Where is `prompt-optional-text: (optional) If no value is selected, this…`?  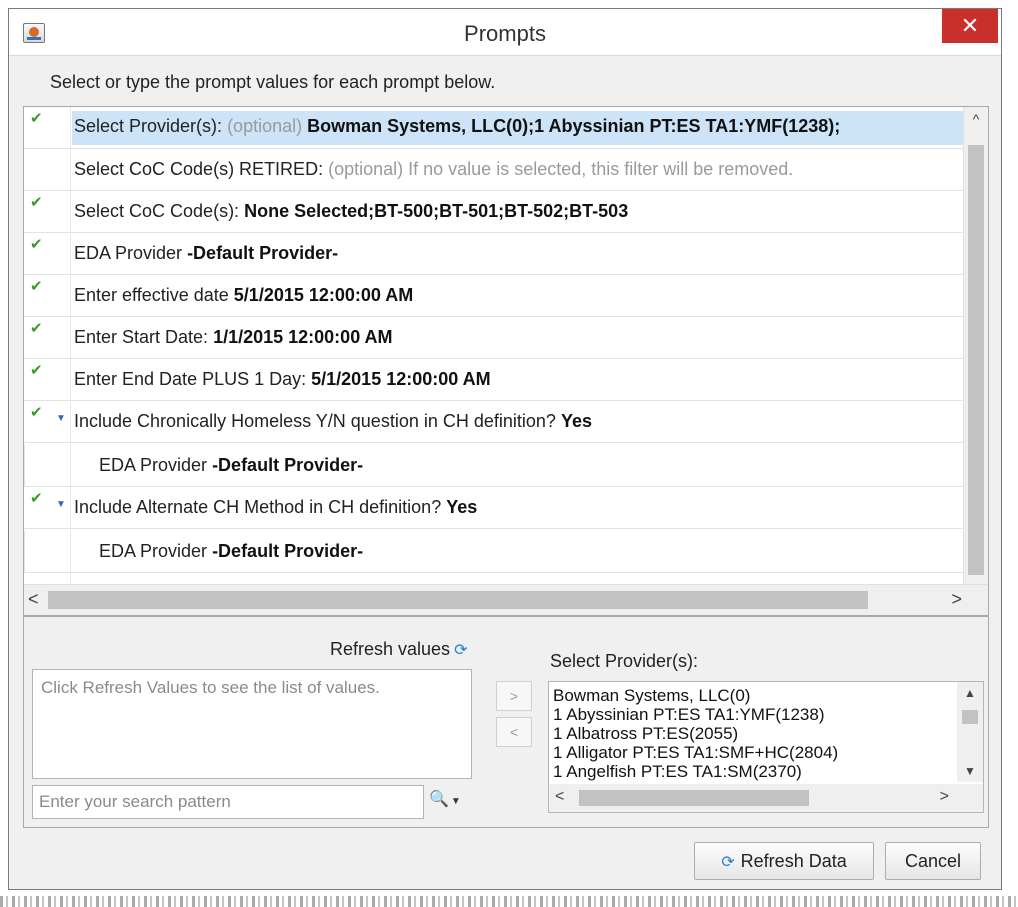 prompt-optional-text: (optional) If no value is selected, this… is located at coordinates (561, 169).